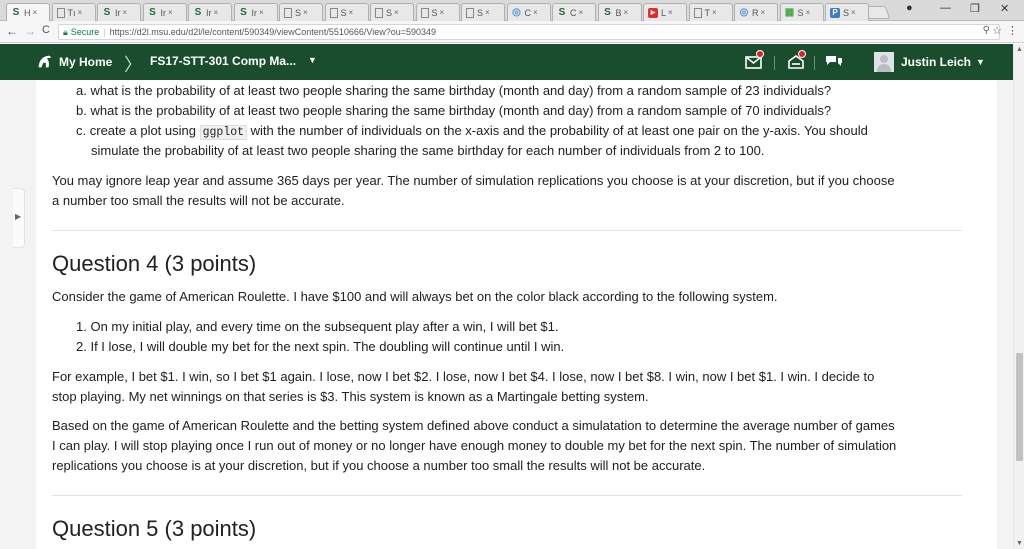 The height and width of the screenshot is (549, 1024). I want to click on bookmark-star-icon: ☆, so click(997, 30).